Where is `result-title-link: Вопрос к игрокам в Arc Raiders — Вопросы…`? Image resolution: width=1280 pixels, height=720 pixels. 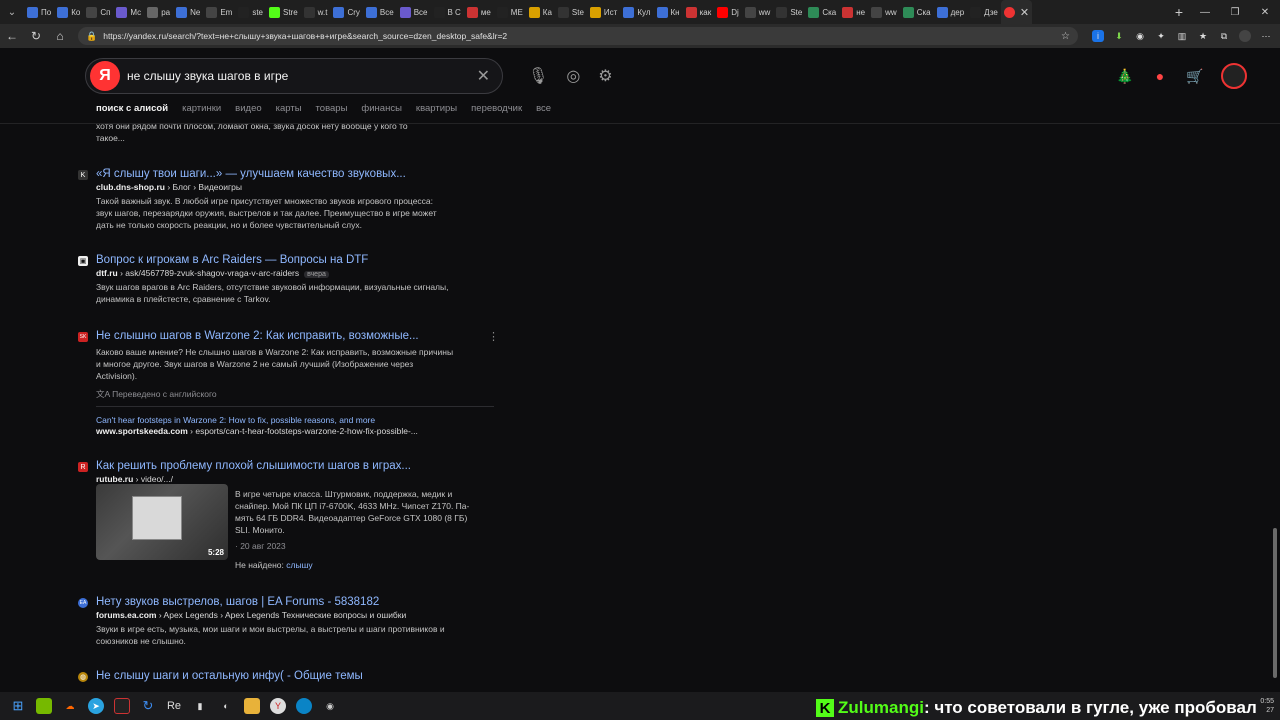
result-title-link: Вопрос к игрокам в Arc Raiders — Вопросы… is located at coordinates (232, 260).